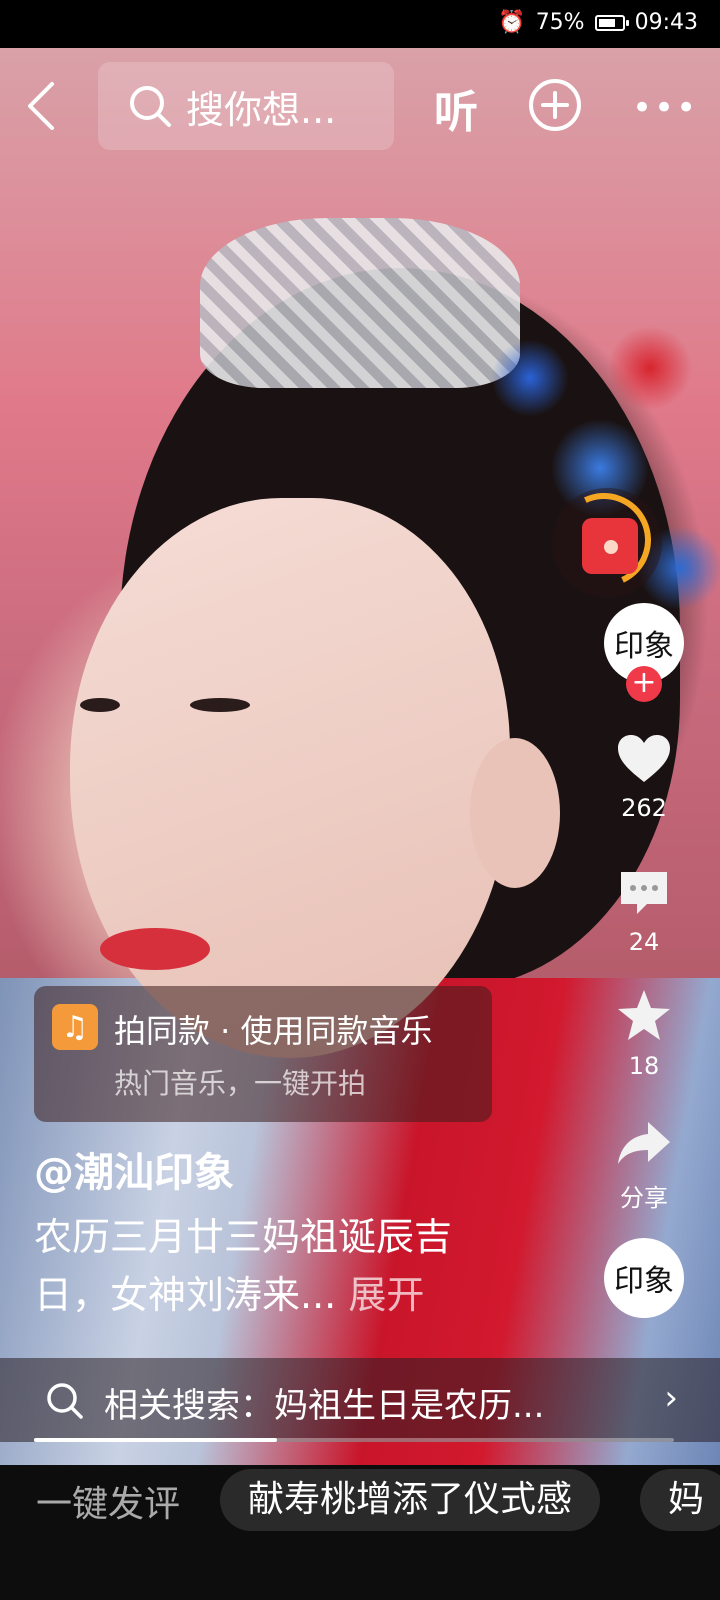  I want to click on more-dots-icon: •••, so click(665, 108).